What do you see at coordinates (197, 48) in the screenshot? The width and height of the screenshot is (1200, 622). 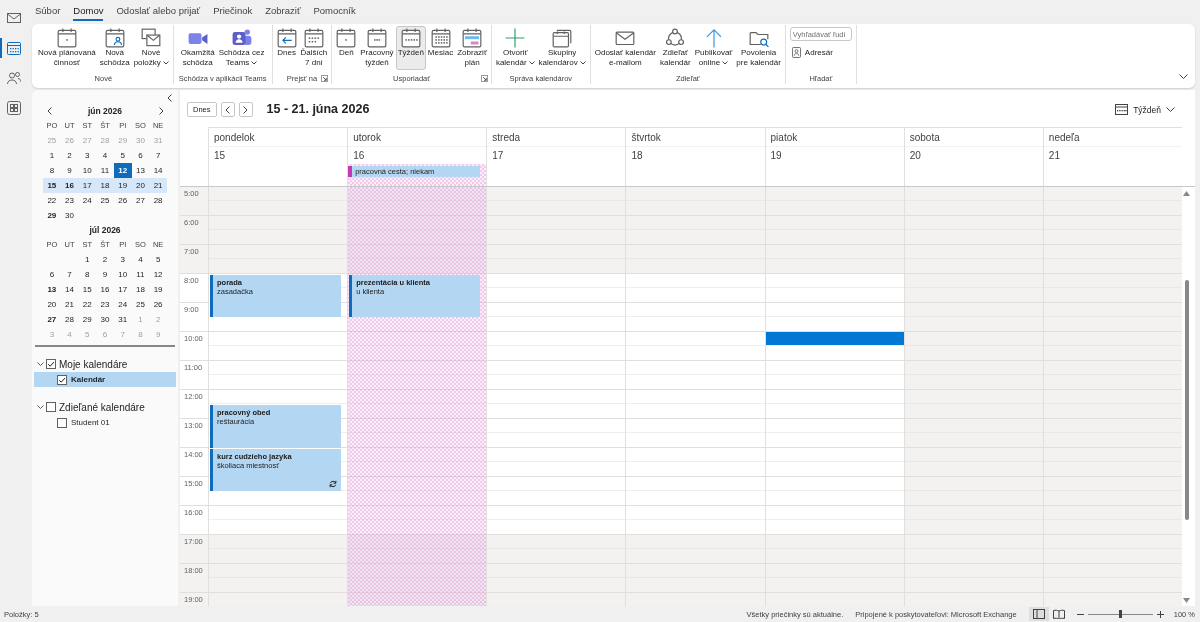 I see `ribbon-button: Okamžitá schôdza` at bounding box center [197, 48].